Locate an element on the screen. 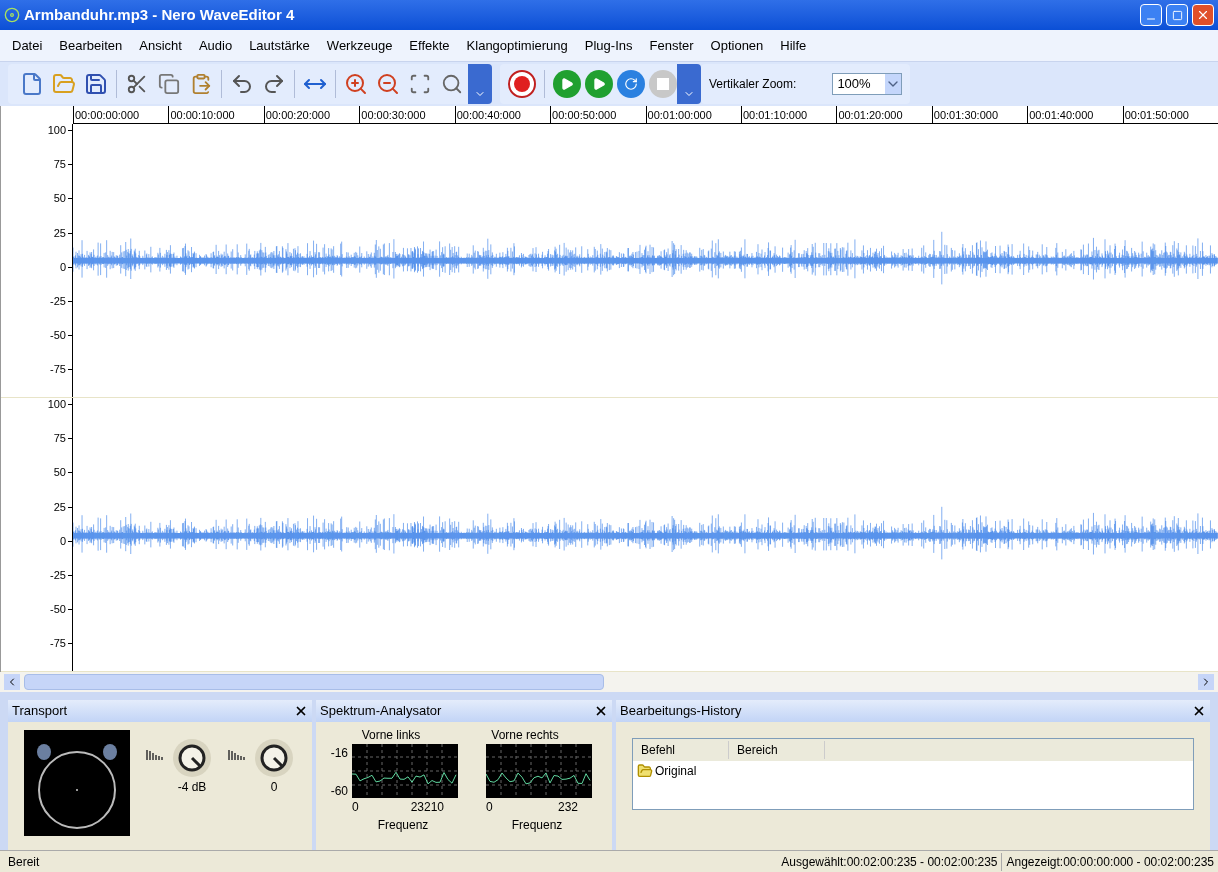 The image size is (1218, 872). panel-title: Spektrum-Analysator is located at coordinates (381, 711).